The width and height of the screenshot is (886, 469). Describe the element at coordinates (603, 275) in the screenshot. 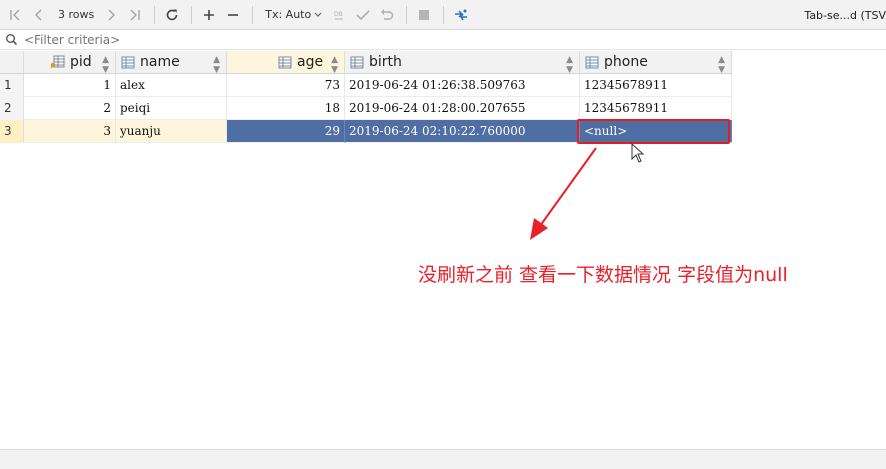

I see `annotation-text: 没刷新之前 查看一下数据情况 字段值为null` at that location.